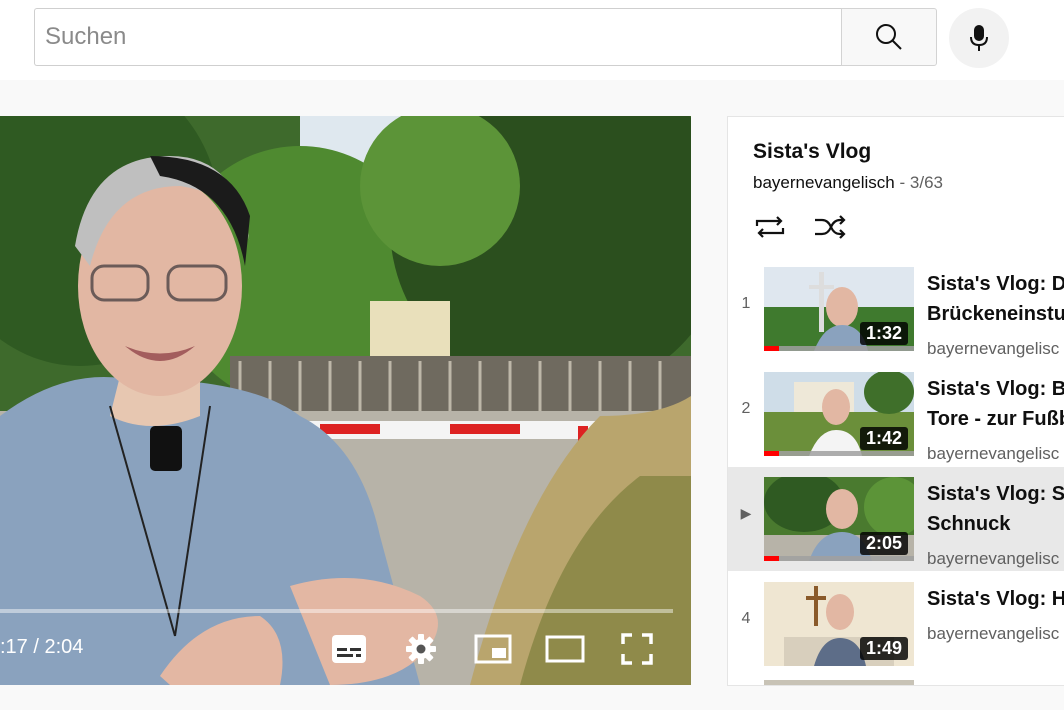 The image size is (1064, 710). I want to click on miniplayer-button, so click(493, 649).